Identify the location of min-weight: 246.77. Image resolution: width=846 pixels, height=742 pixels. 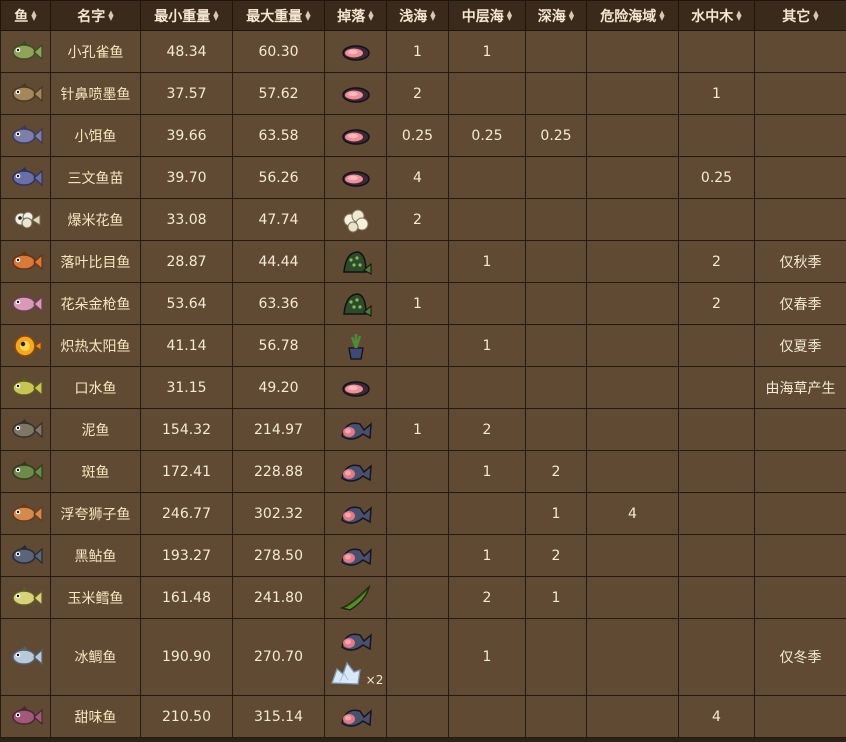
(186, 513).